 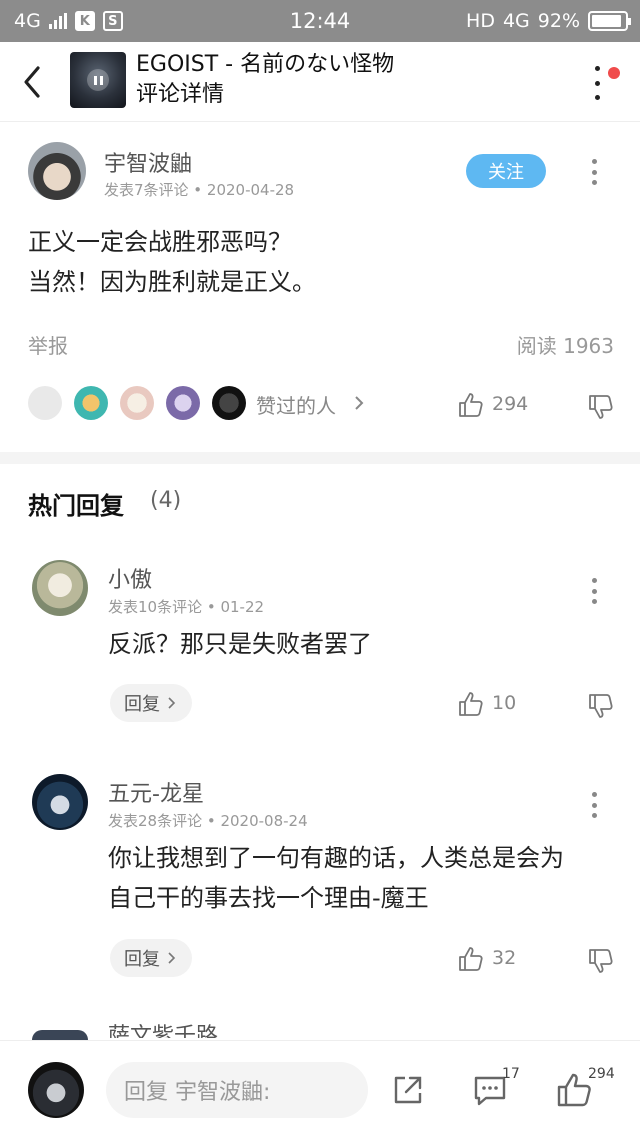 What do you see at coordinates (156, 792) in the screenshot?
I see `reply-author: 五元-龙星` at bounding box center [156, 792].